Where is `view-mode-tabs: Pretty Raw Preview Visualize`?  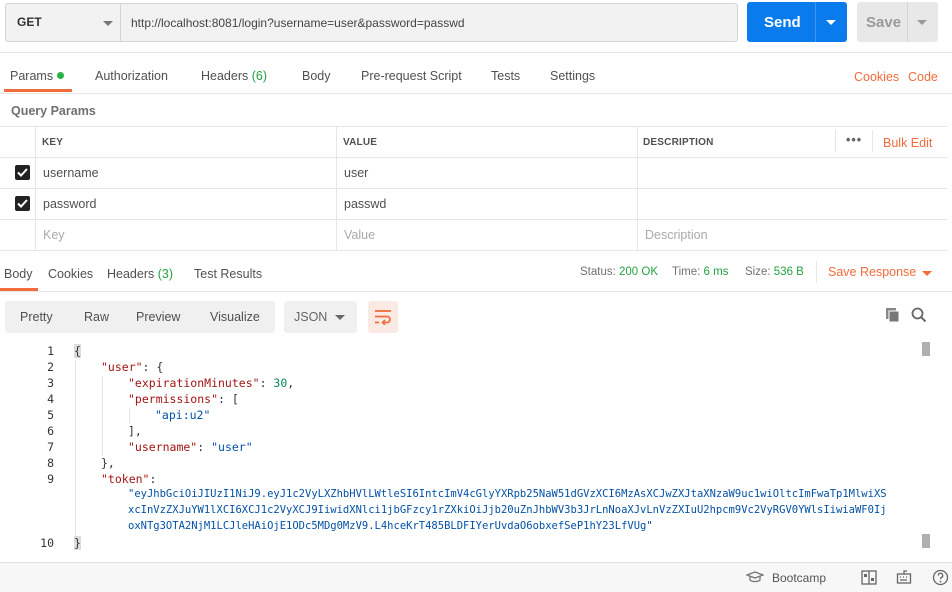 view-mode-tabs: Pretty Raw Preview Visualize is located at coordinates (140, 317).